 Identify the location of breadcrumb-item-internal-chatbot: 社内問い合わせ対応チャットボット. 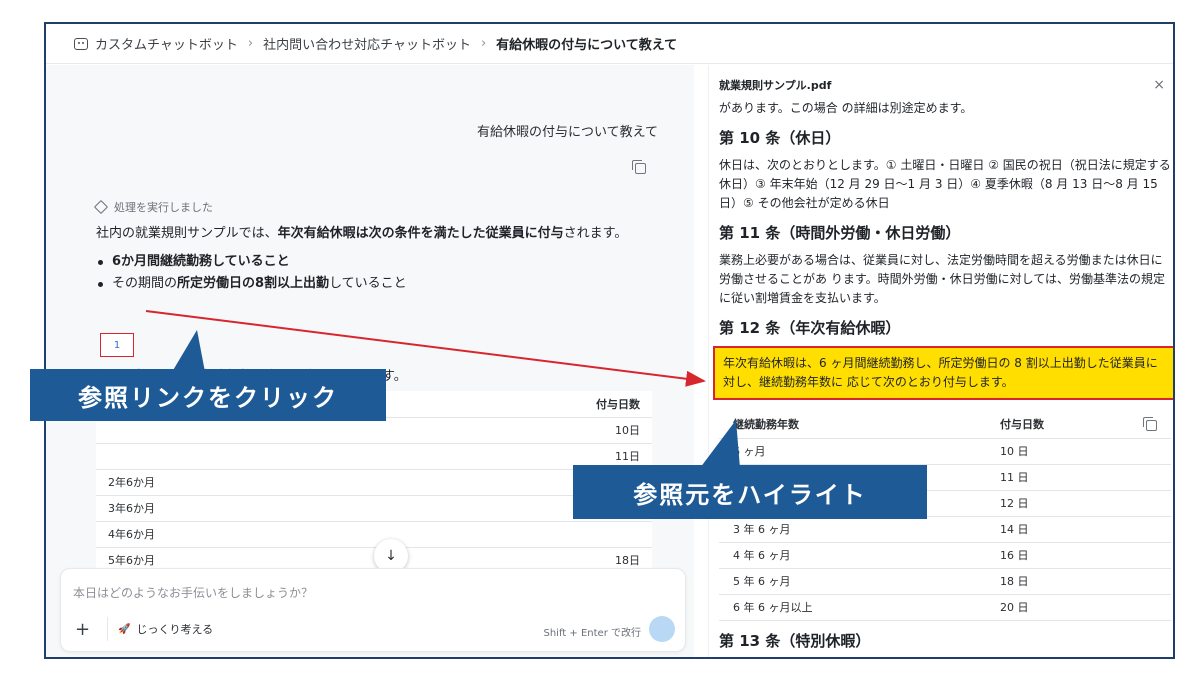
(367, 43).